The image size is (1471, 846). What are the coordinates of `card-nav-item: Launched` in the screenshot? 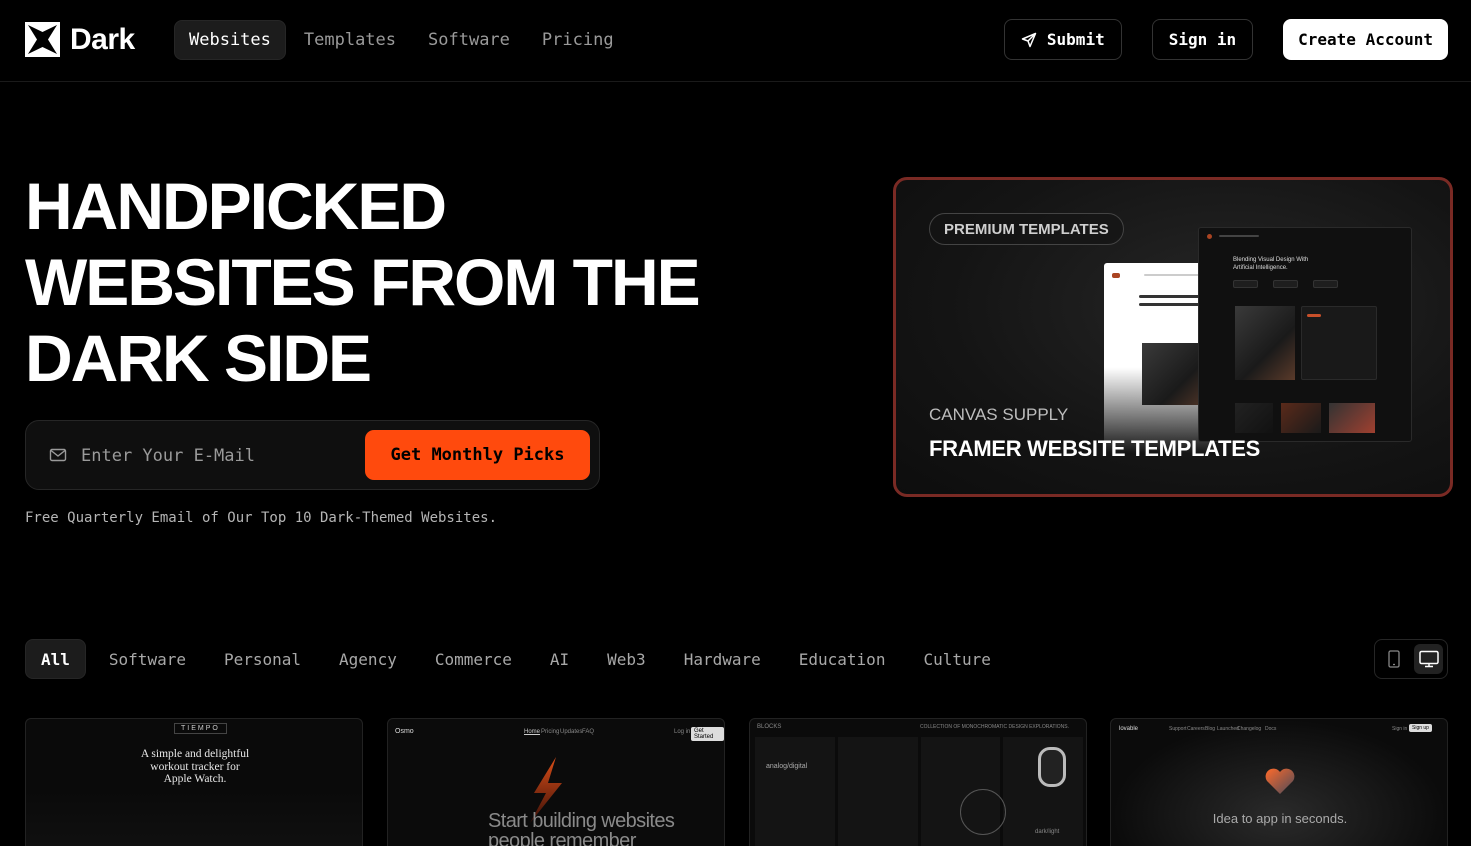 It's located at (1228, 729).